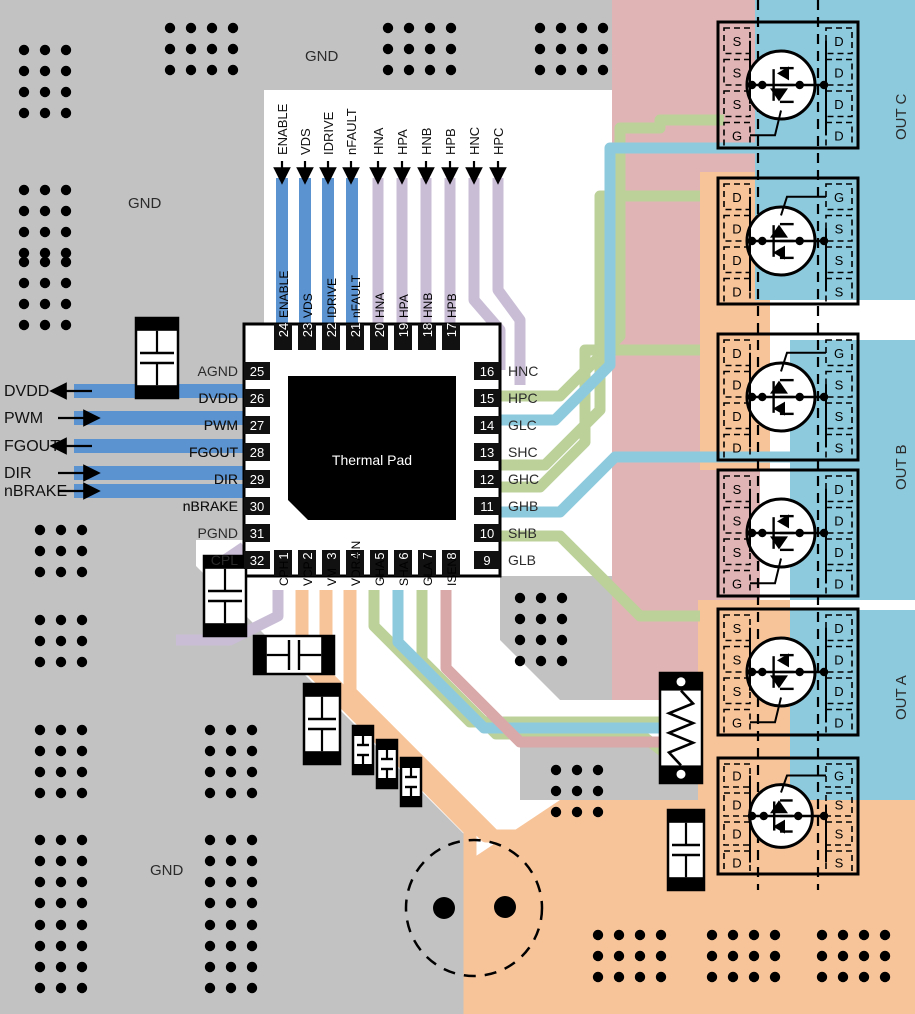 This screenshot has width=915, height=1014. What do you see at coordinates (307, 330) in the screenshot?
I see `ic-pin-number: 23` at bounding box center [307, 330].